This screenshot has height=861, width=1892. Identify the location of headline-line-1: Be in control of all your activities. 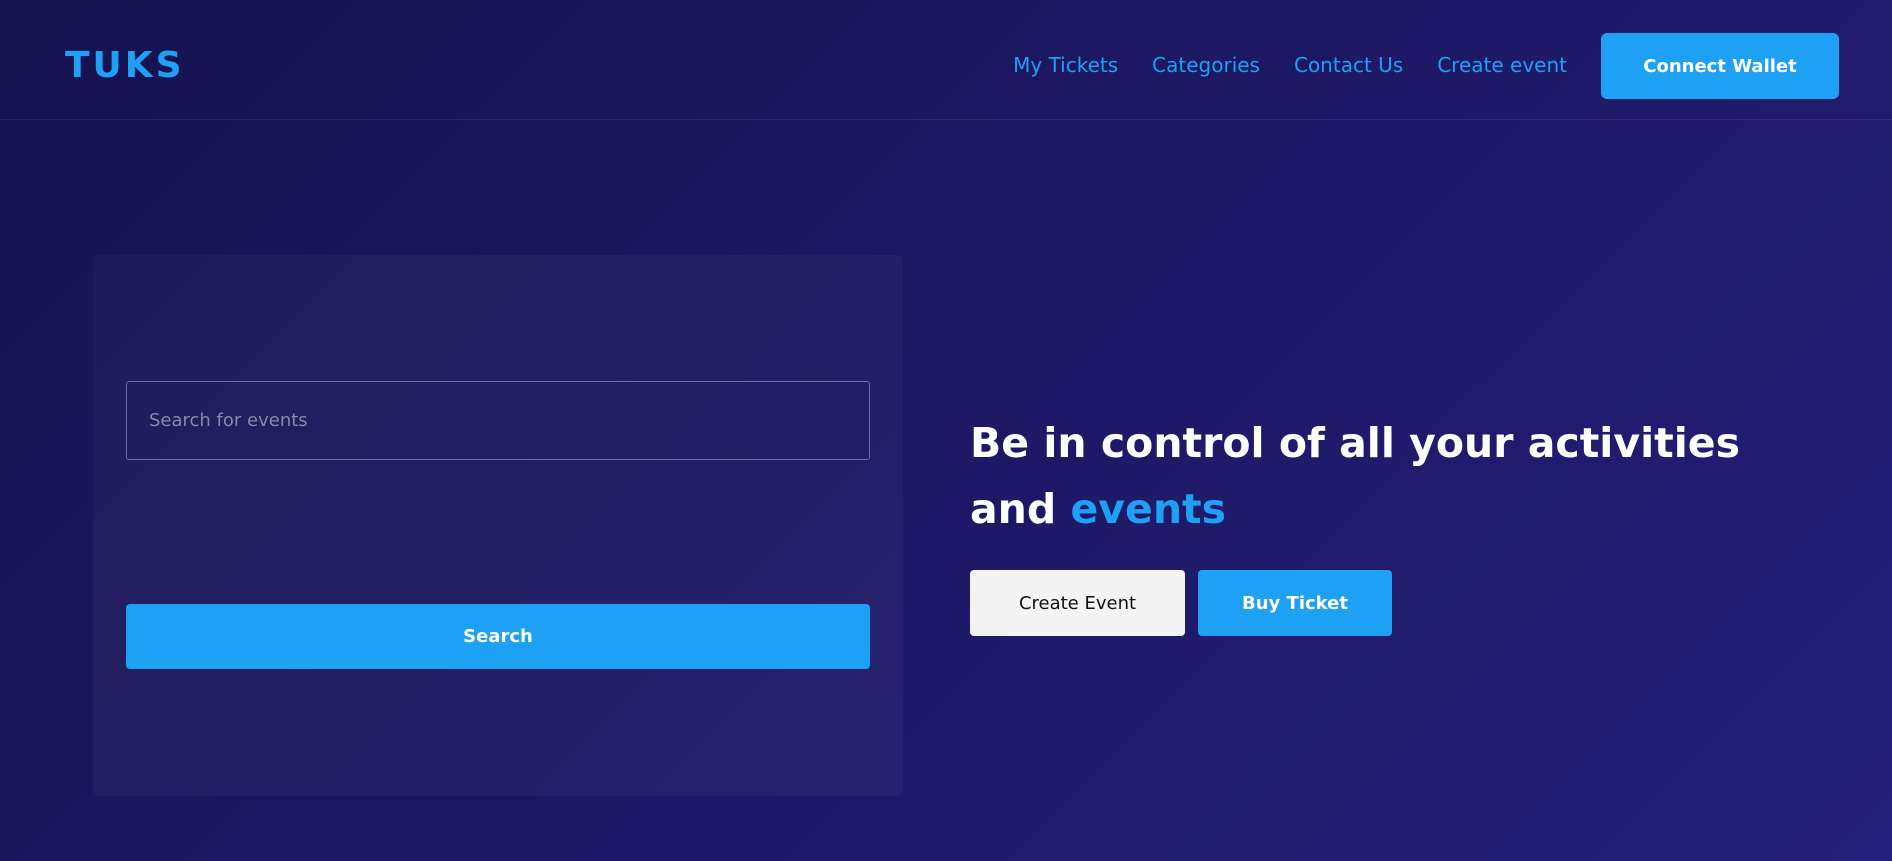
(1355, 443).